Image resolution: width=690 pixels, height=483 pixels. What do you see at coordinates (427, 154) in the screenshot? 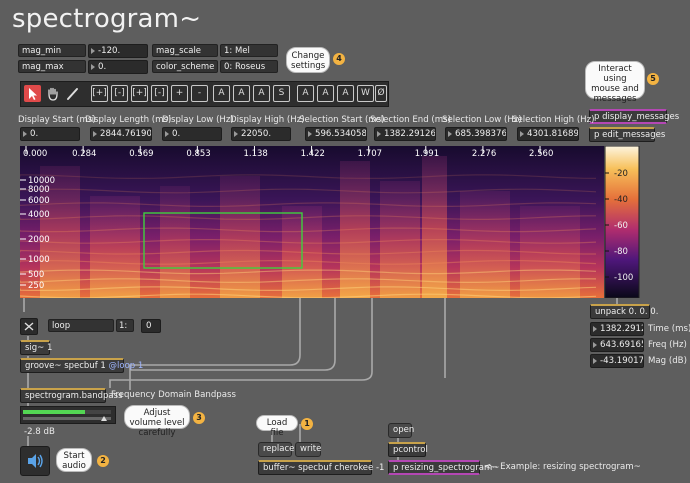
I see `time-tick-label: 1.991` at bounding box center [427, 154].